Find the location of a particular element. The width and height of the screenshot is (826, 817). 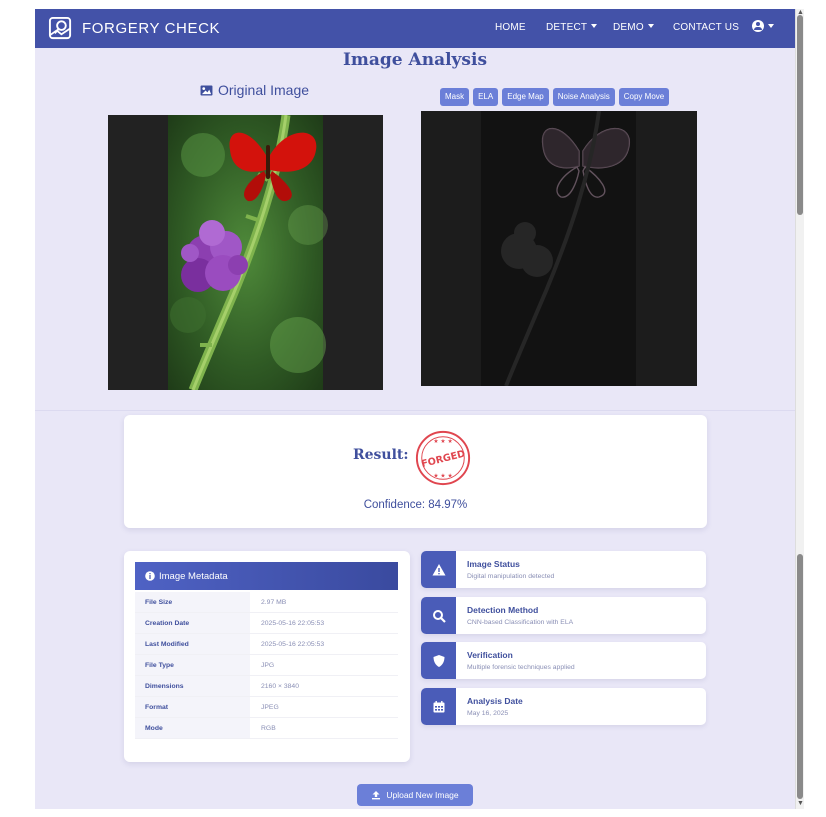

status-title: Analysis Date is located at coordinates (495, 701).